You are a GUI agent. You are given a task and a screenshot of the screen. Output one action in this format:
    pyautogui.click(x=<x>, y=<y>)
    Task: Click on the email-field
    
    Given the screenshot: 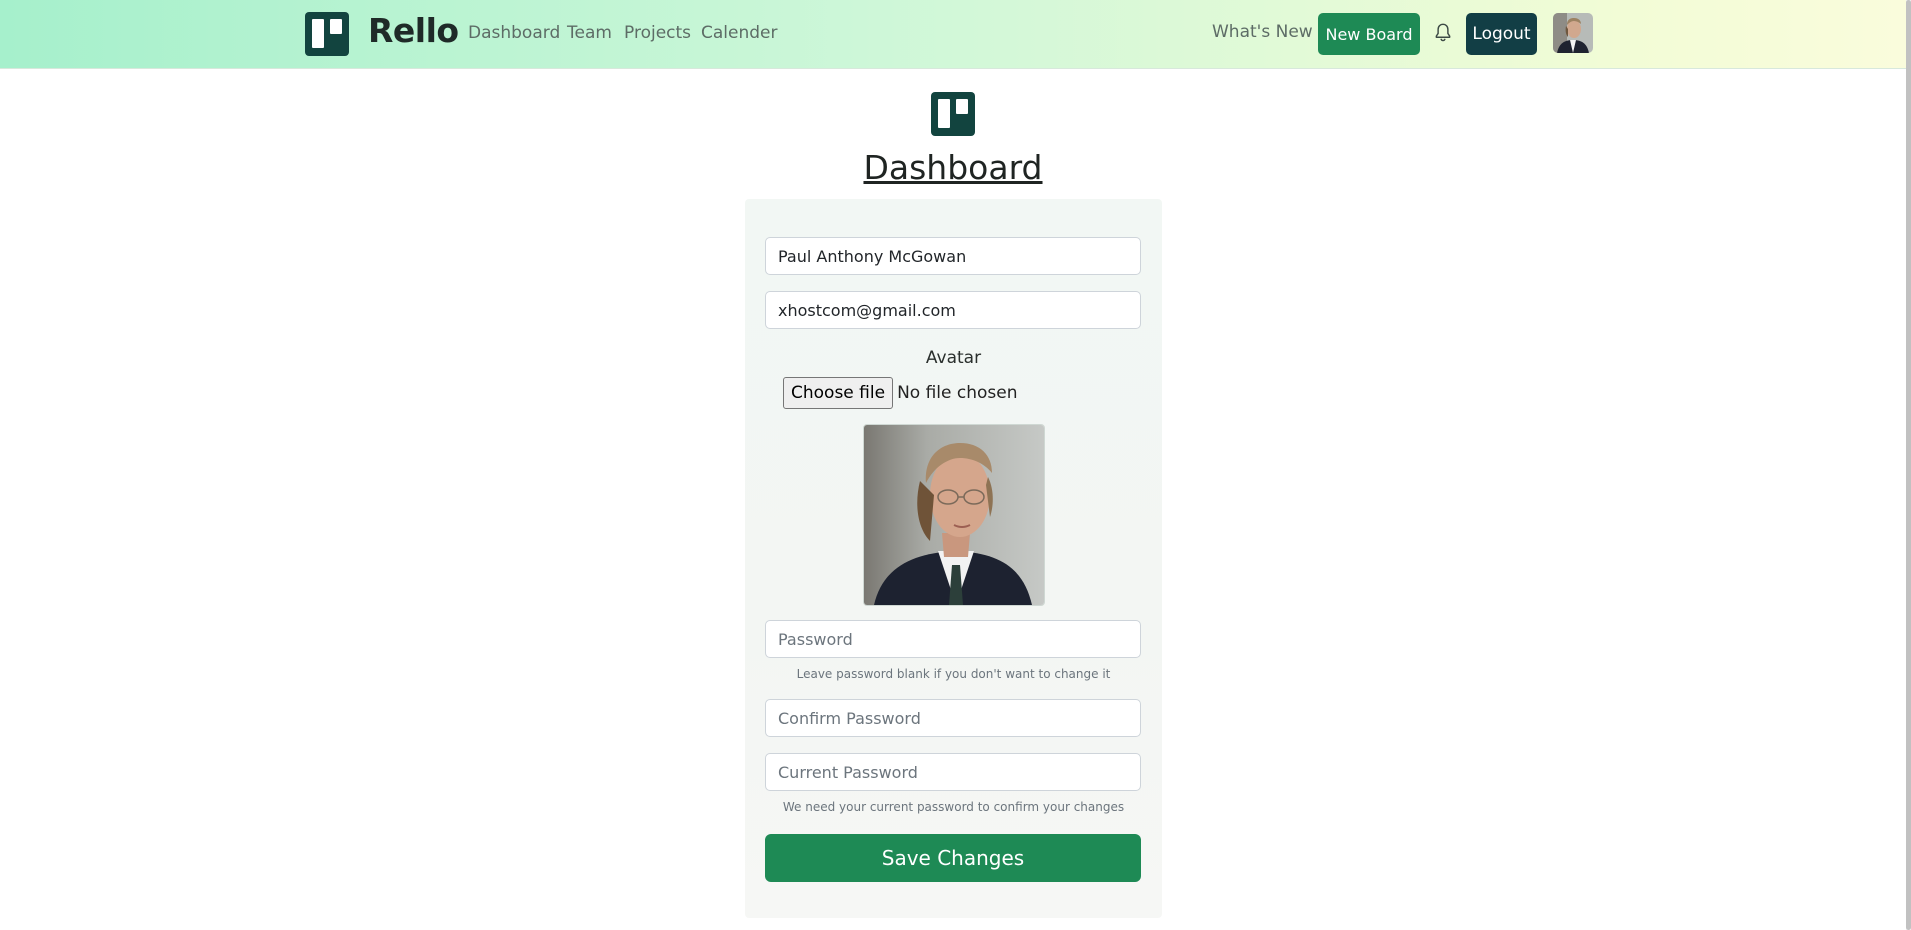 What is the action you would take?
    pyautogui.click(x=953, y=310)
    